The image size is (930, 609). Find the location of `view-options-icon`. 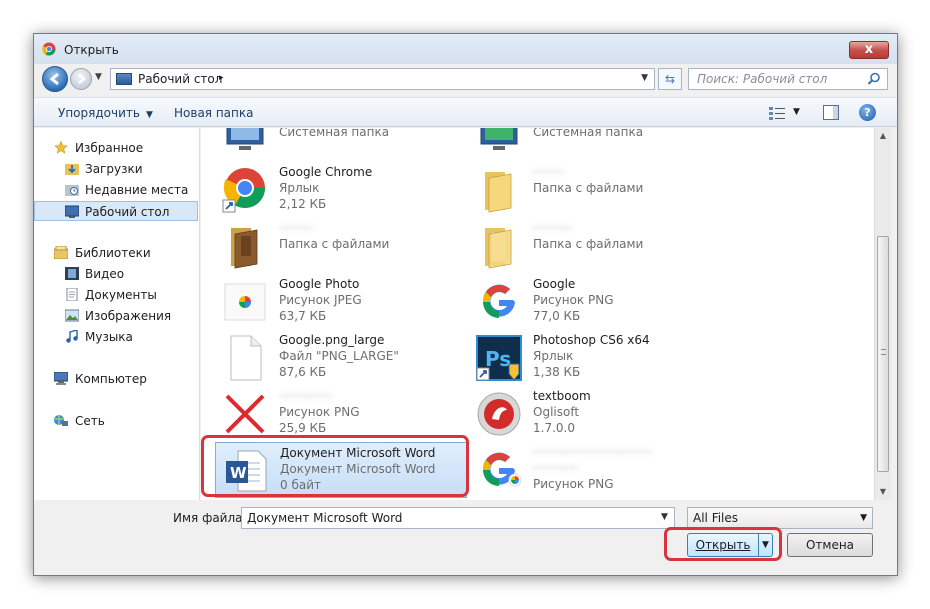

view-options-icon is located at coordinates (777, 113).